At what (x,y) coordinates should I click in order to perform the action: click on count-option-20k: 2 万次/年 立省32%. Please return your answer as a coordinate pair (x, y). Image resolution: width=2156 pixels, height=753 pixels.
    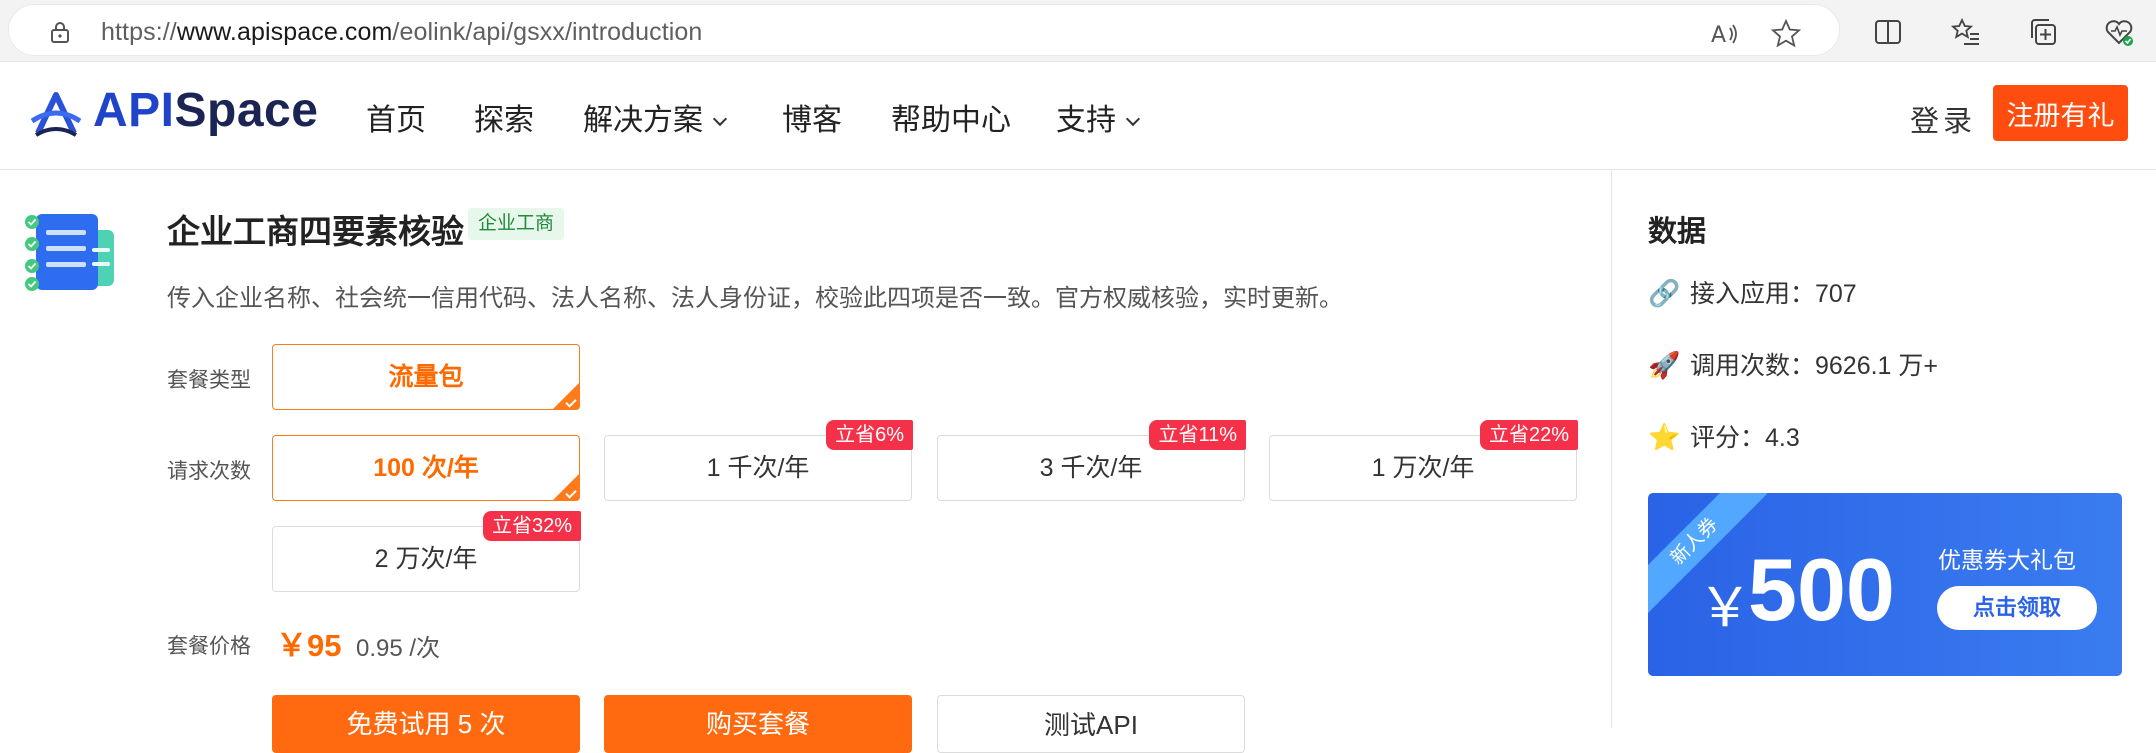
    Looking at the image, I should click on (426, 551).